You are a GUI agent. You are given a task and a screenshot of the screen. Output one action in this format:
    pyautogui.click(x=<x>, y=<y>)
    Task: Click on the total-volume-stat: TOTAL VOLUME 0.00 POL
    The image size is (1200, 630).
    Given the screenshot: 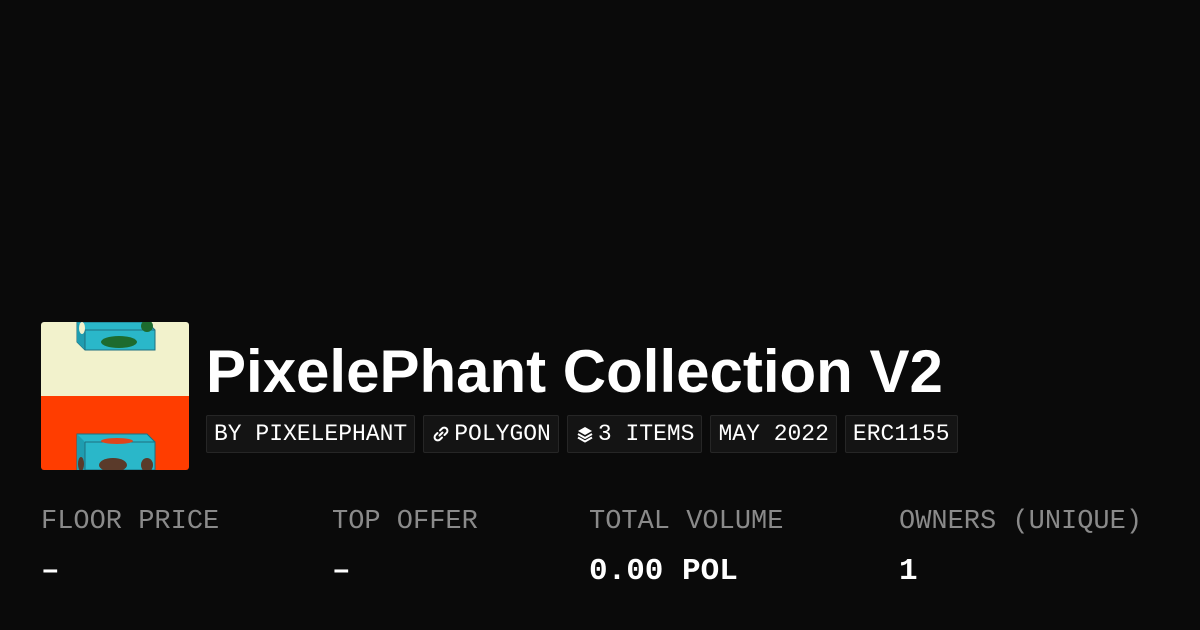 What is the action you would take?
    pyautogui.click(x=686, y=546)
    